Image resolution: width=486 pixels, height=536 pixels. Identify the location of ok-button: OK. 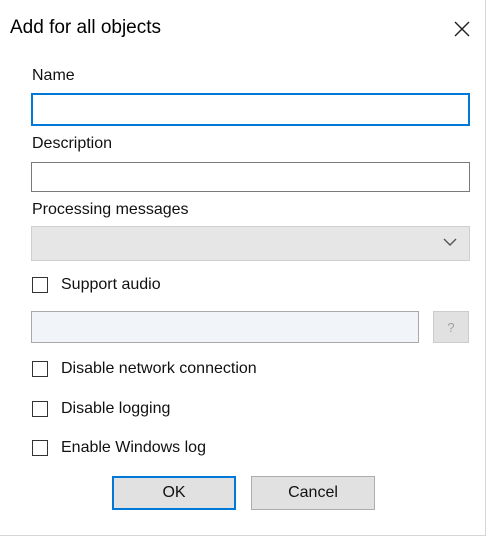
(174, 493).